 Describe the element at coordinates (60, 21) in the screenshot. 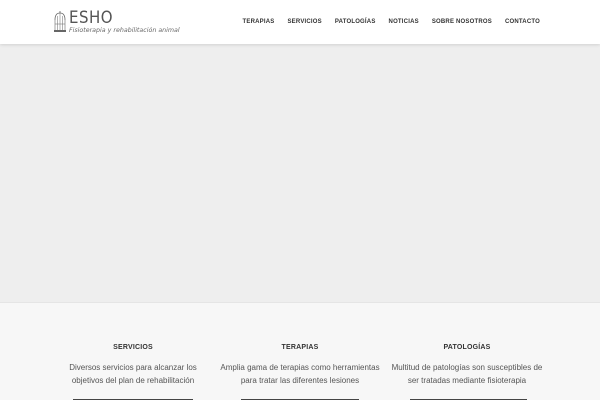

I see `birdcage-icon` at that location.